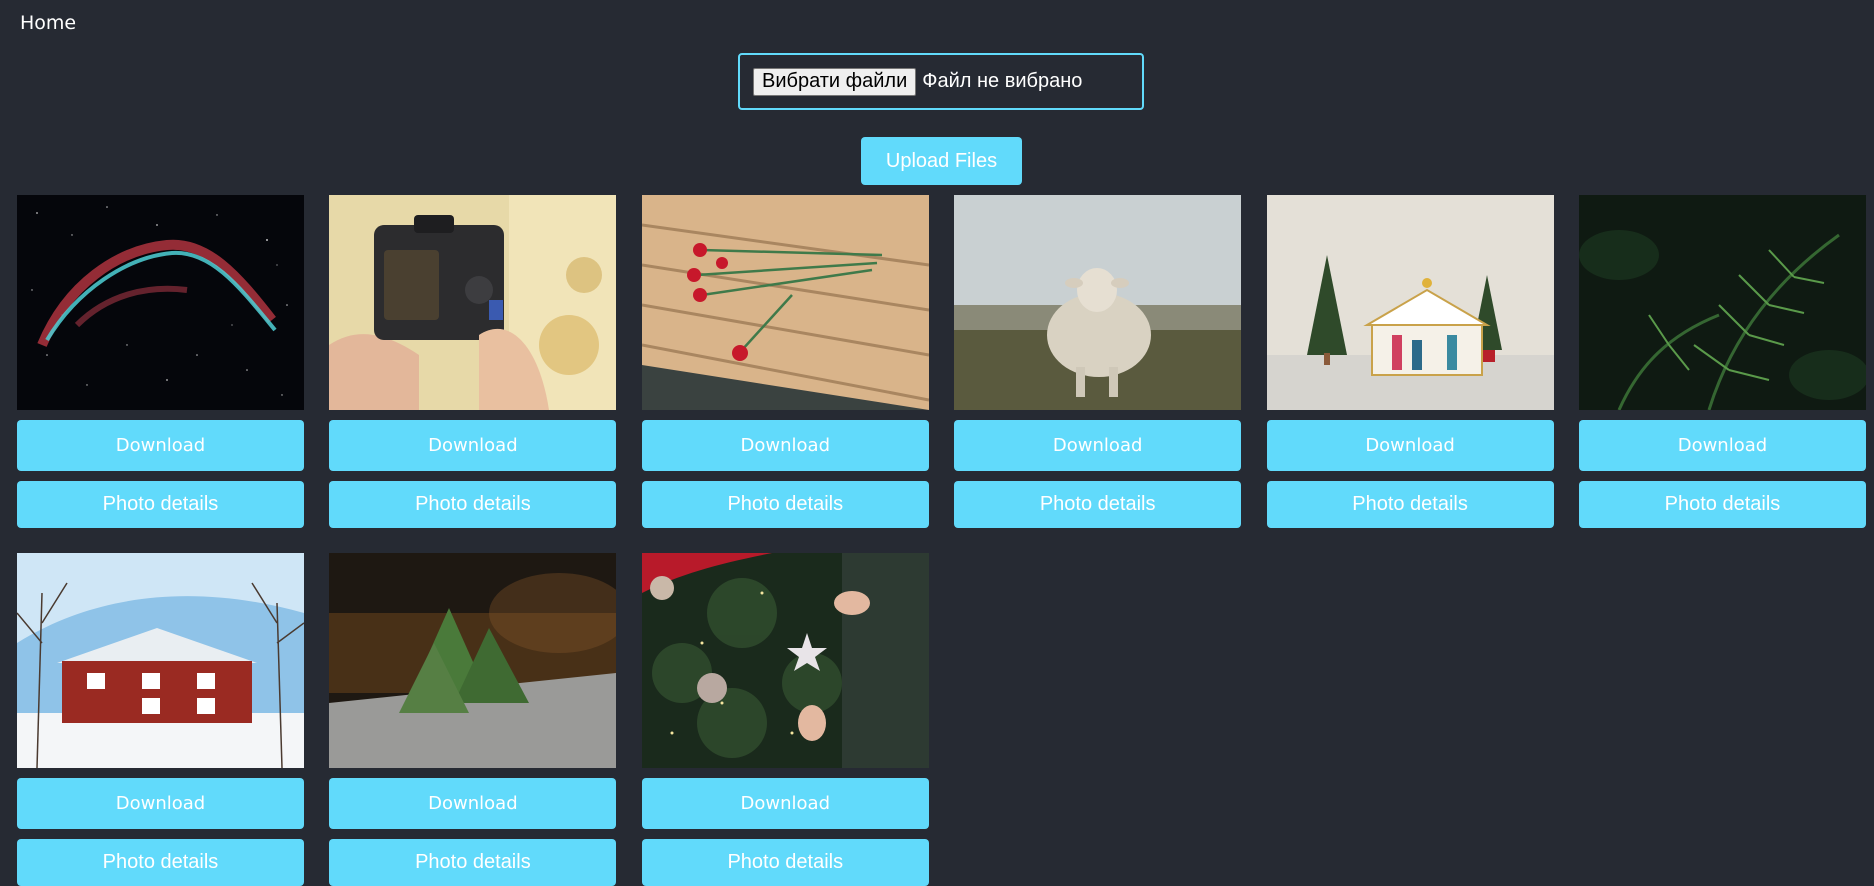  Describe the element at coordinates (1410, 302) in the screenshot. I see `nativity-scene-photo` at that location.